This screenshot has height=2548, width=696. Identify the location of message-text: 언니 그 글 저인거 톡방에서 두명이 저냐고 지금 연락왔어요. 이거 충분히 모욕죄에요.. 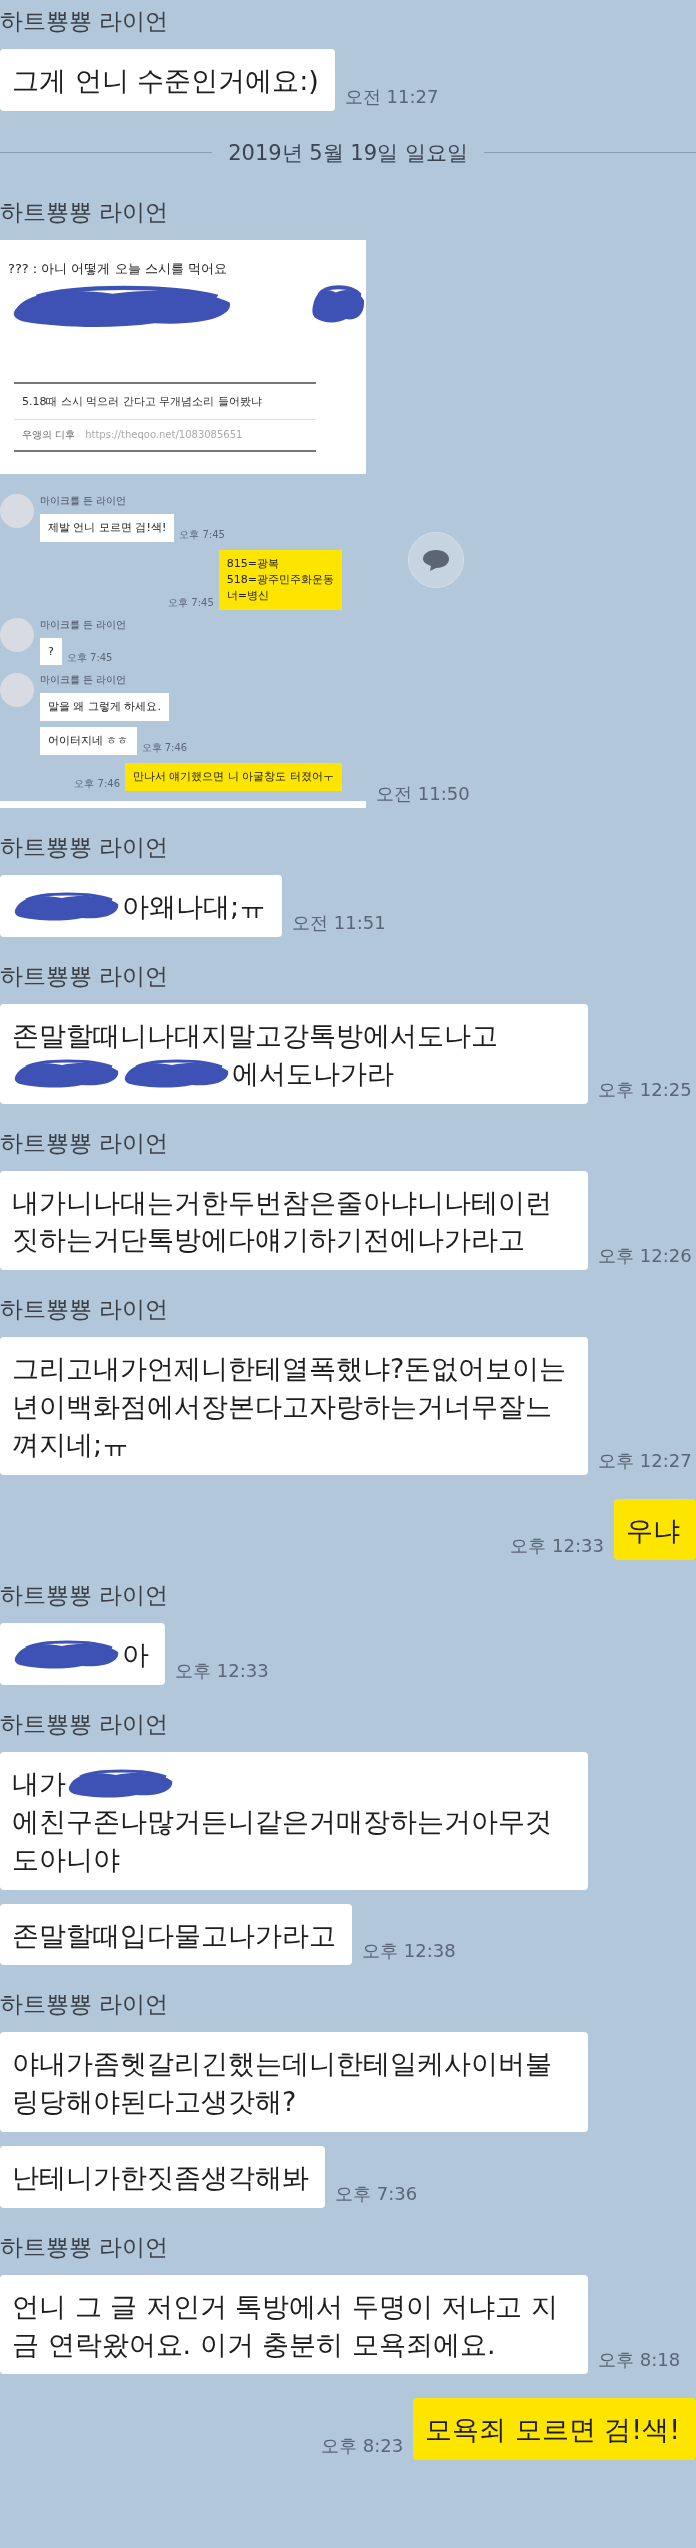
(286, 2325).